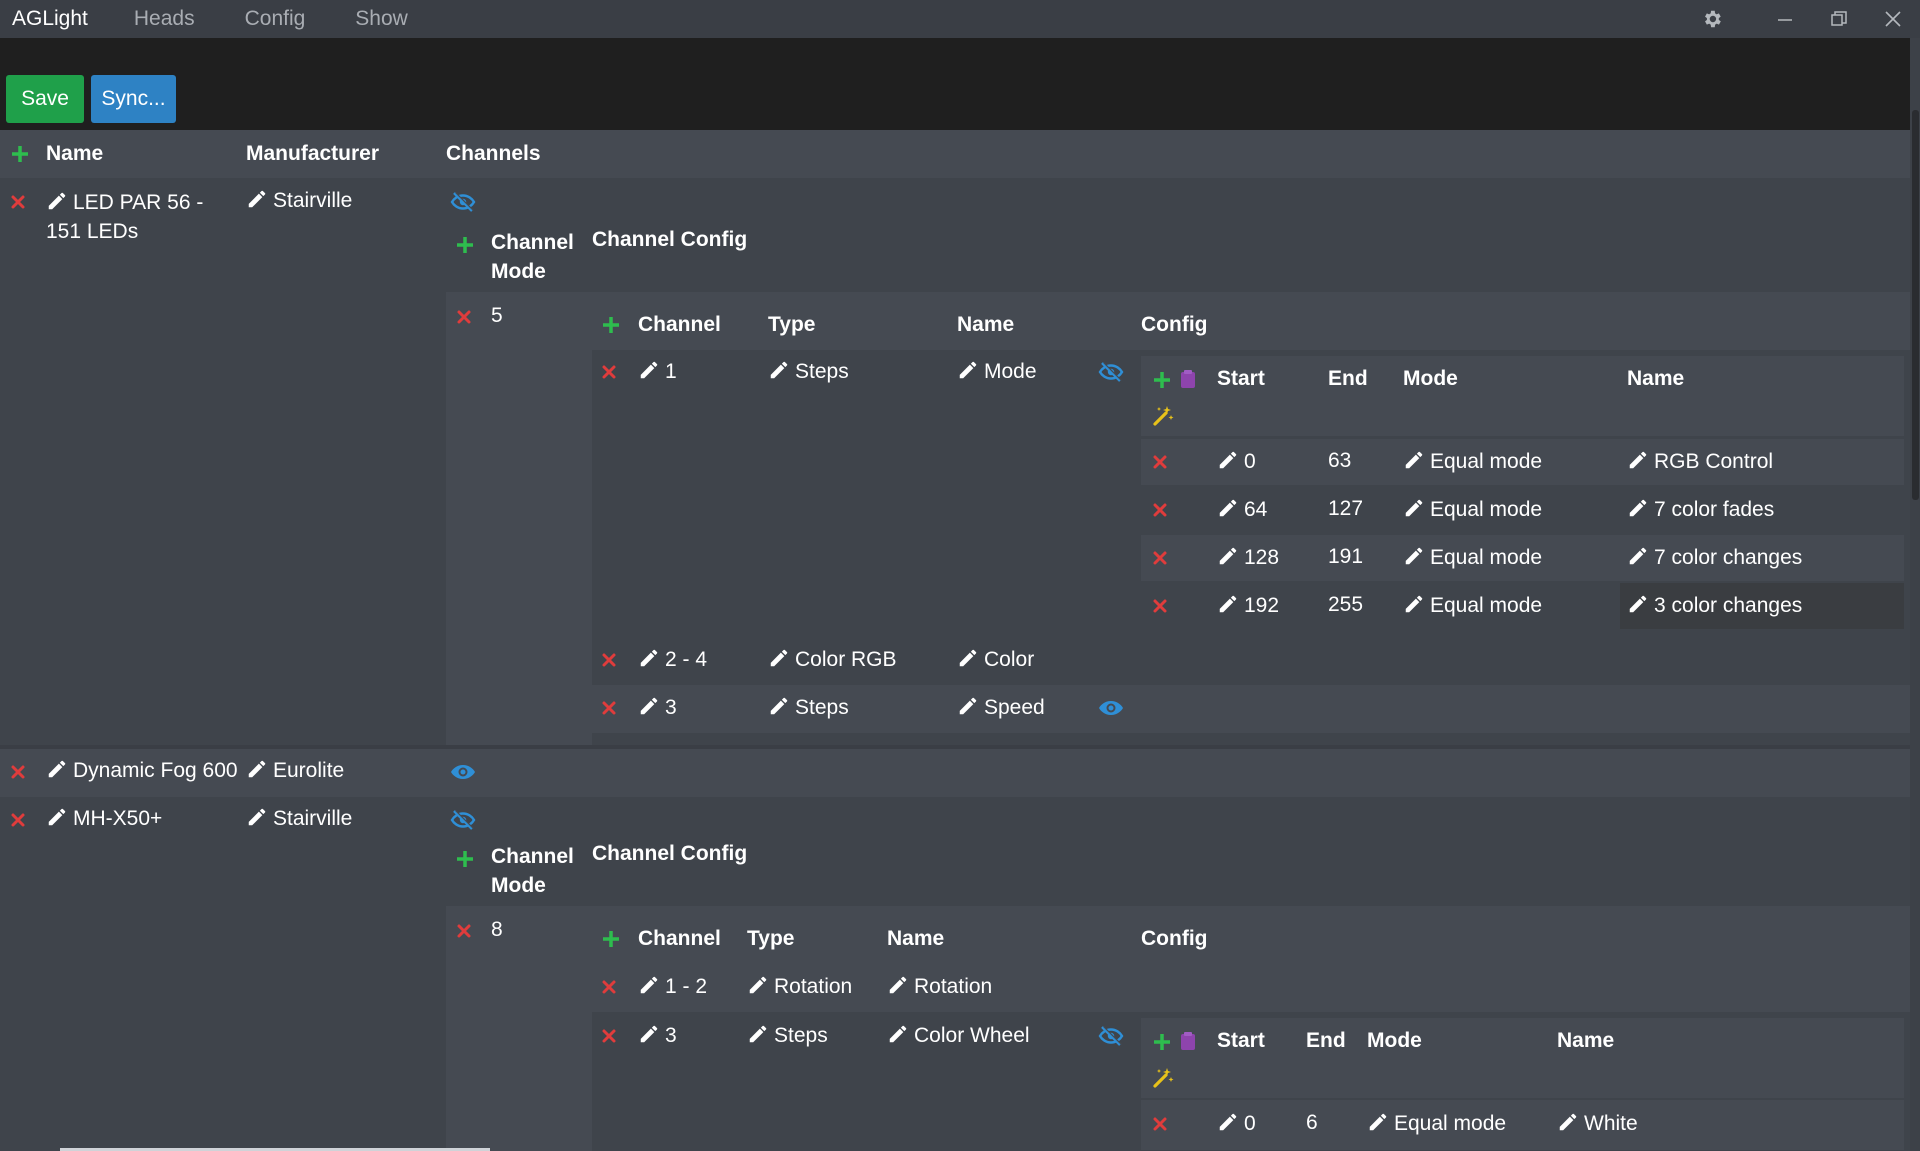  I want to click on head-name: Dynamic Fog 600, so click(142, 770).